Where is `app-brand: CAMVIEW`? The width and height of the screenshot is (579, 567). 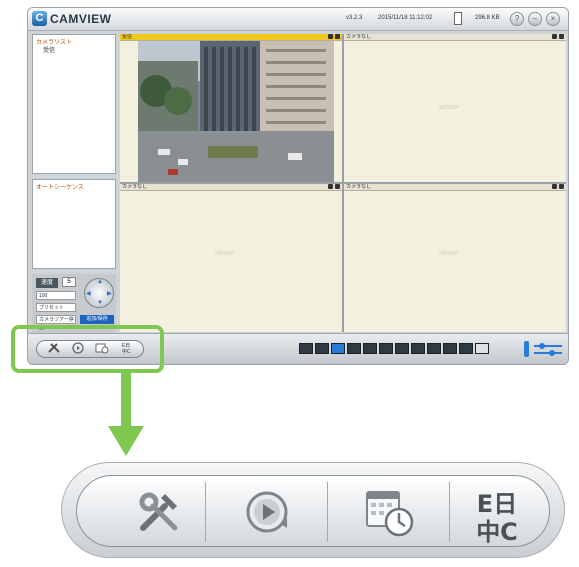
app-brand: CAMVIEW is located at coordinates (81, 19).